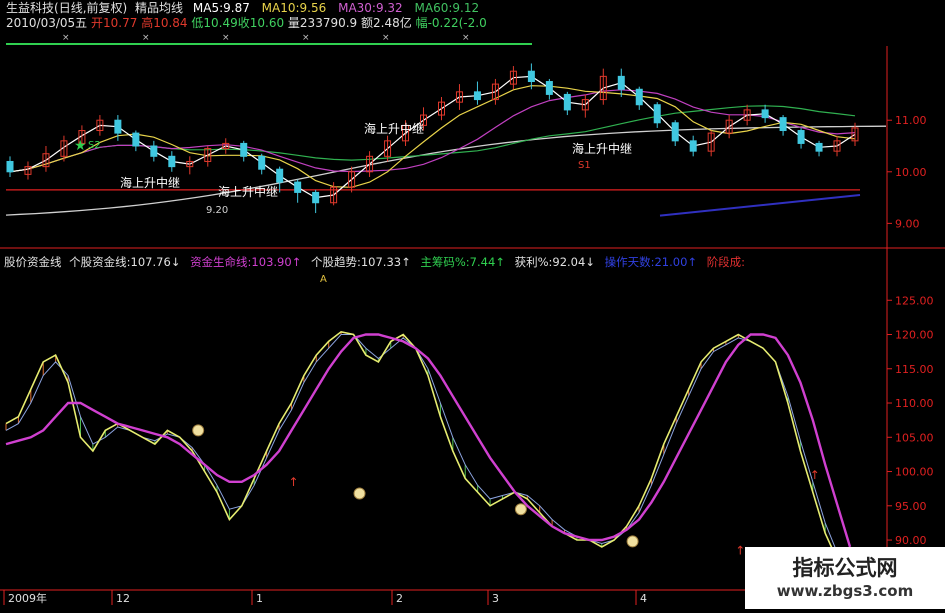 This screenshot has height=613, width=945. Describe the element at coordinates (432, 131) in the screenshot. I see `ma30-line` at that location.